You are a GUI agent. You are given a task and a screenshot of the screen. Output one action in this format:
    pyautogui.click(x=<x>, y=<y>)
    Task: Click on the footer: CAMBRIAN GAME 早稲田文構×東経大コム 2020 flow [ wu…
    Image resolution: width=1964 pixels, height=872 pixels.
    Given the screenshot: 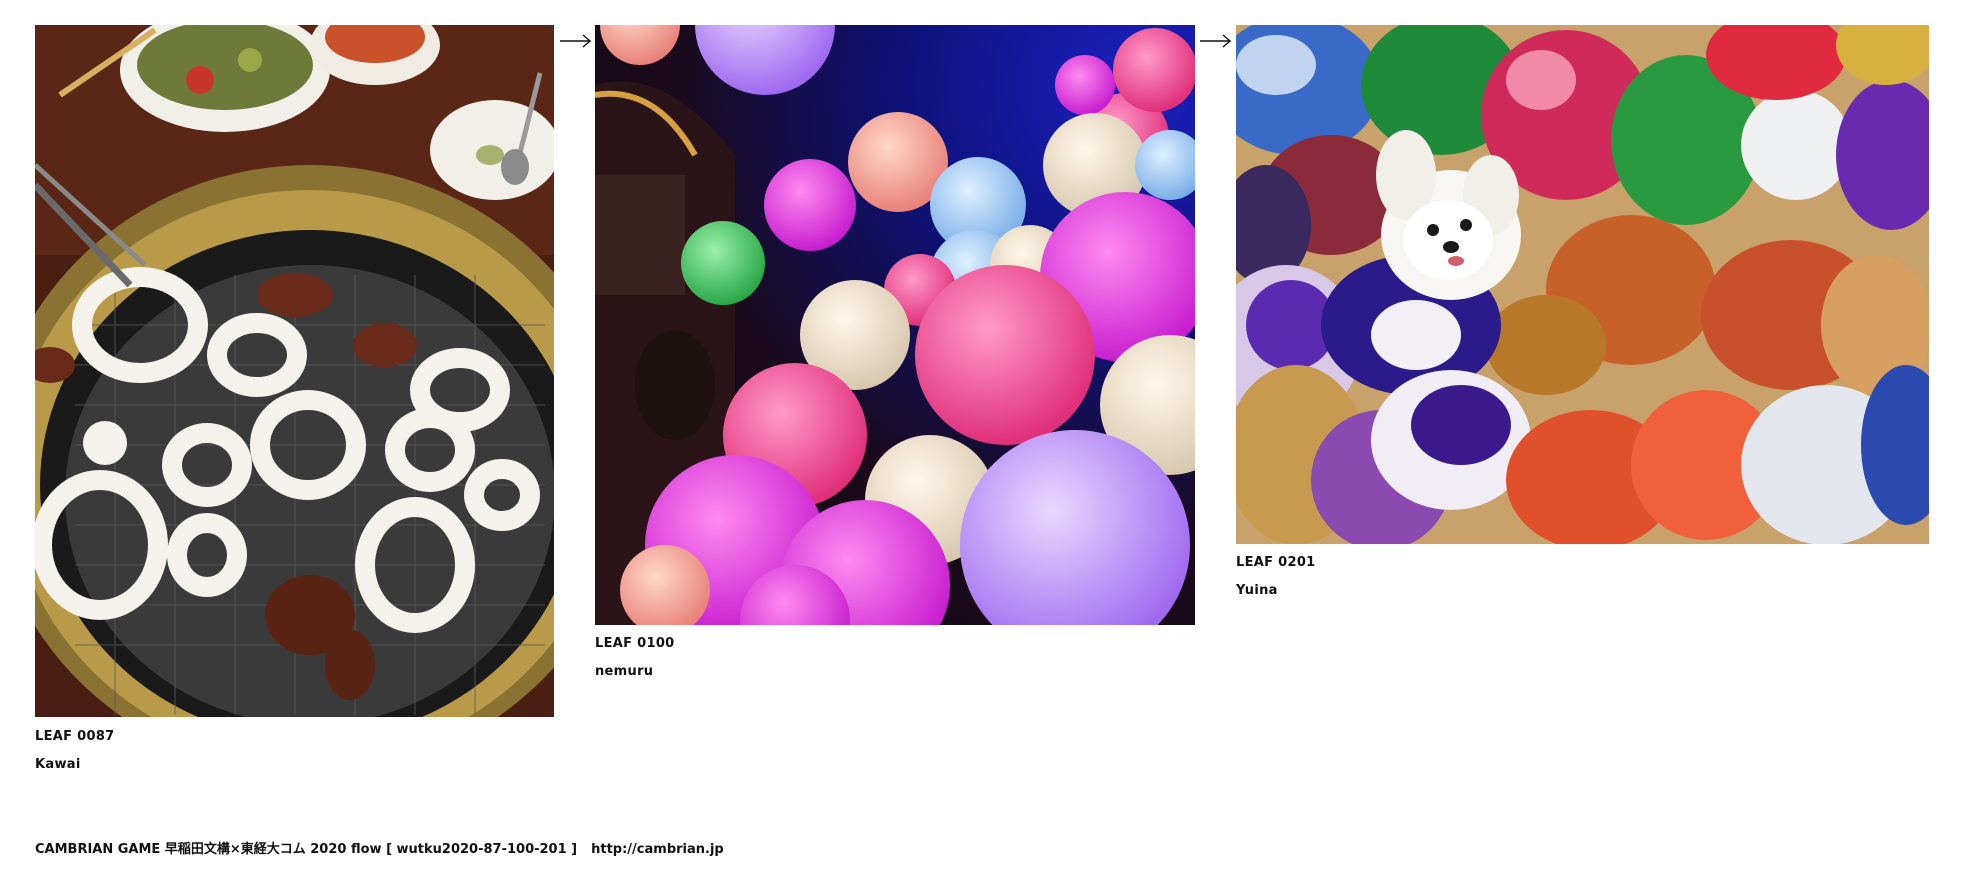 What is the action you would take?
    pyautogui.click(x=379, y=847)
    